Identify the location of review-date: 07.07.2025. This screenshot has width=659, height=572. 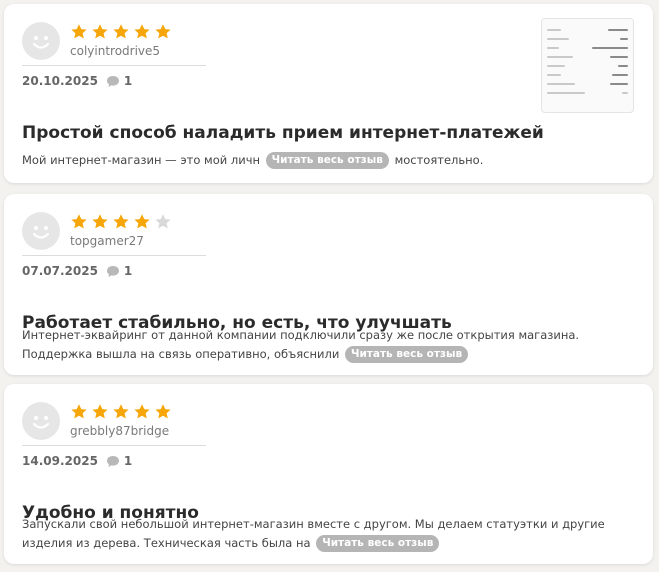
(60, 271).